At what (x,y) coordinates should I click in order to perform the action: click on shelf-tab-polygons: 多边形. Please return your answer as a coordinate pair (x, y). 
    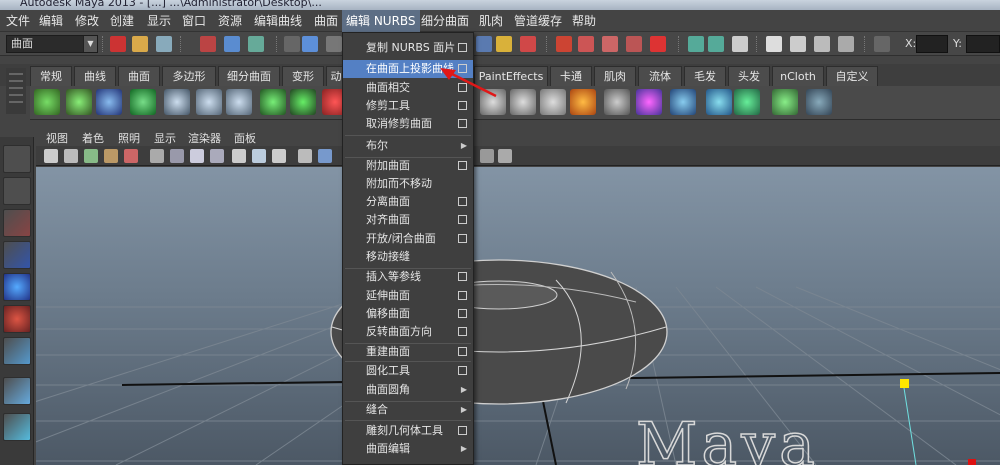
    Looking at the image, I should click on (189, 76).